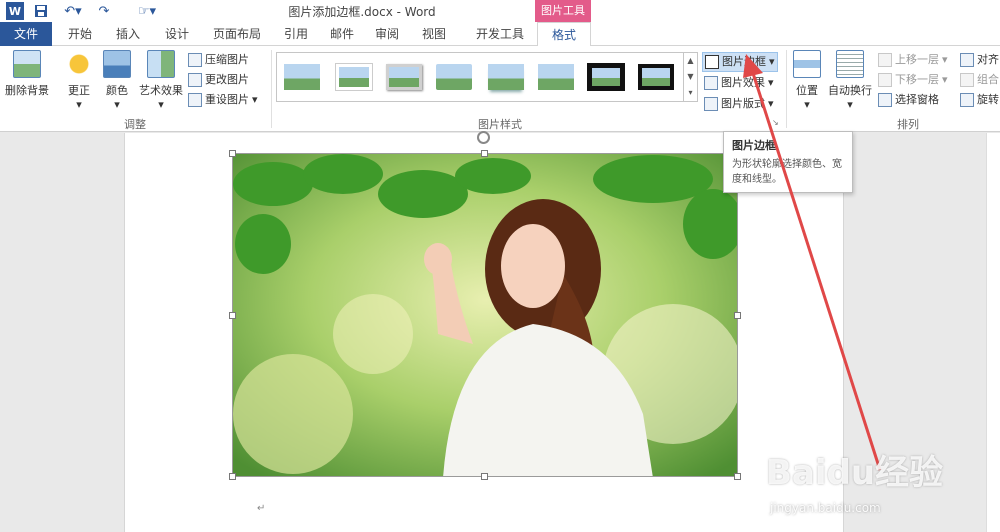 This screenshot has width=1000, height=532. What do you see at coordinates (855, 473) in the screenshot?
I see `watermark-brand: Baidu经验` at bounding box center [855, 473].